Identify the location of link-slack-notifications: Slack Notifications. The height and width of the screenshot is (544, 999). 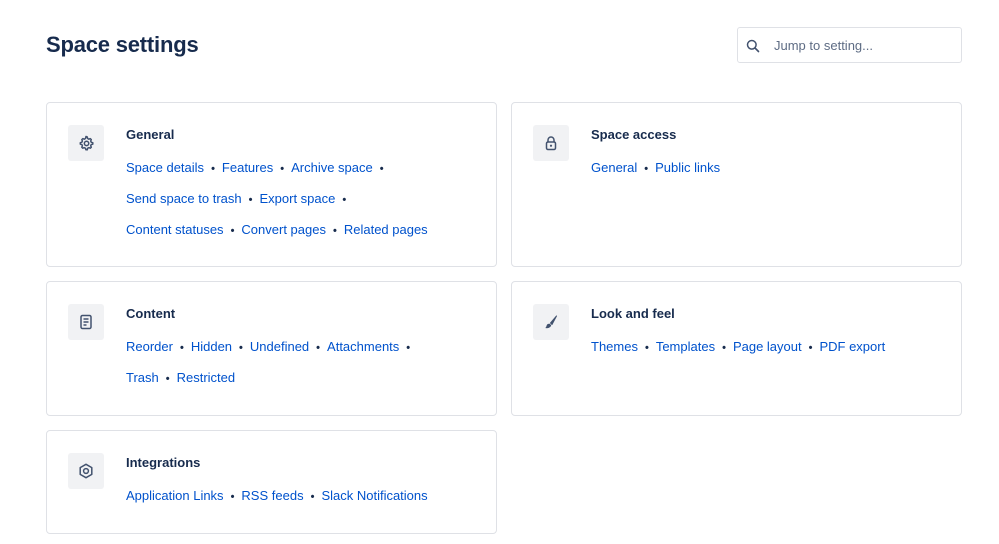
(374, 495).